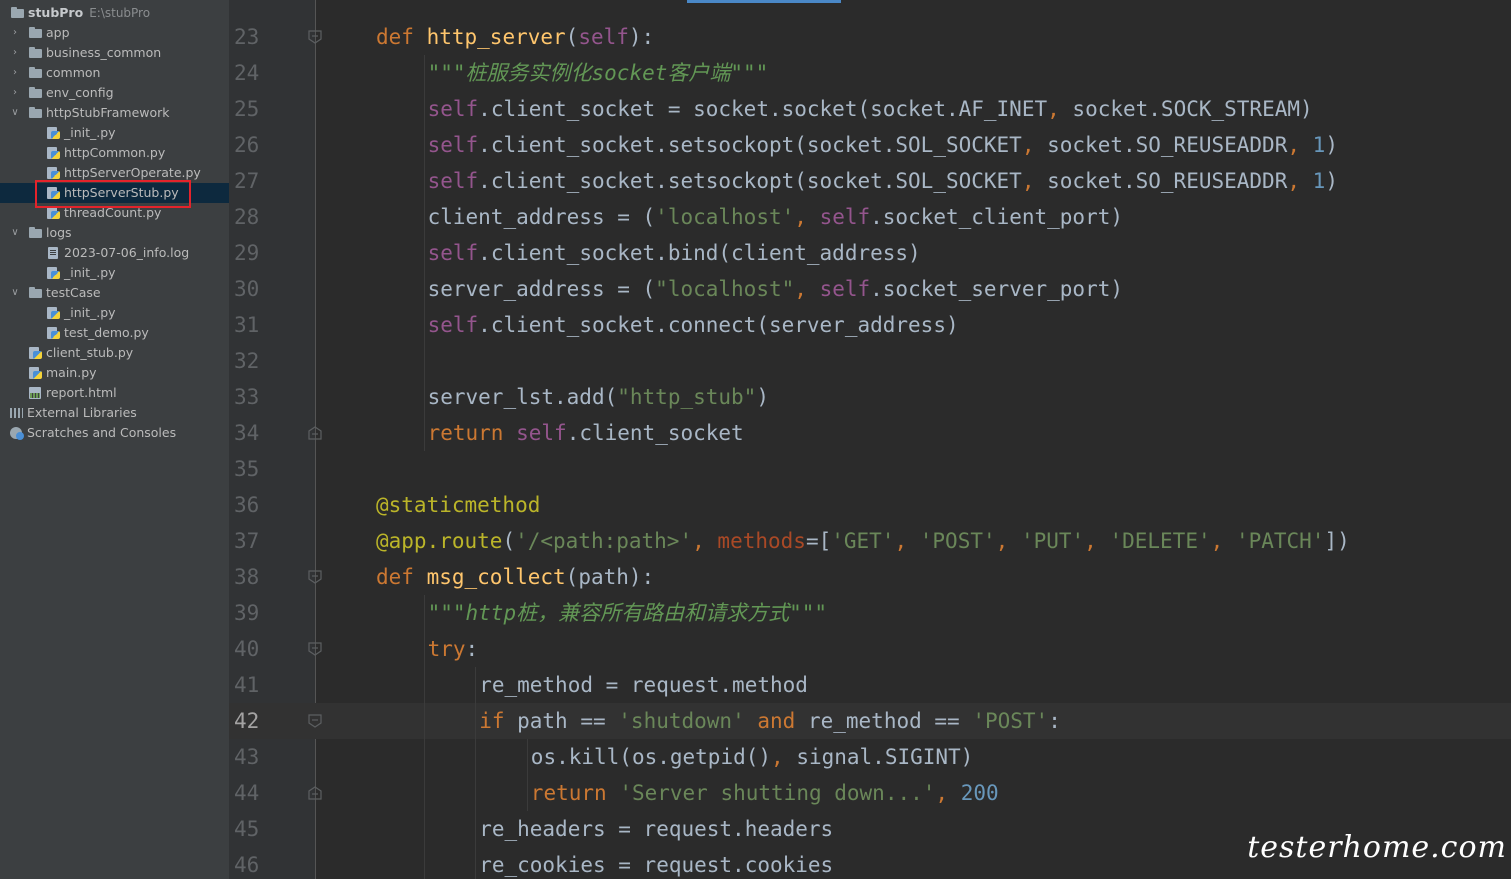 This screenshot has height=879, width=1511. What do you see at coordinates (114, 393) in the screenshot?
I see `tree-item: report.html` at bounding box center [114, 393].